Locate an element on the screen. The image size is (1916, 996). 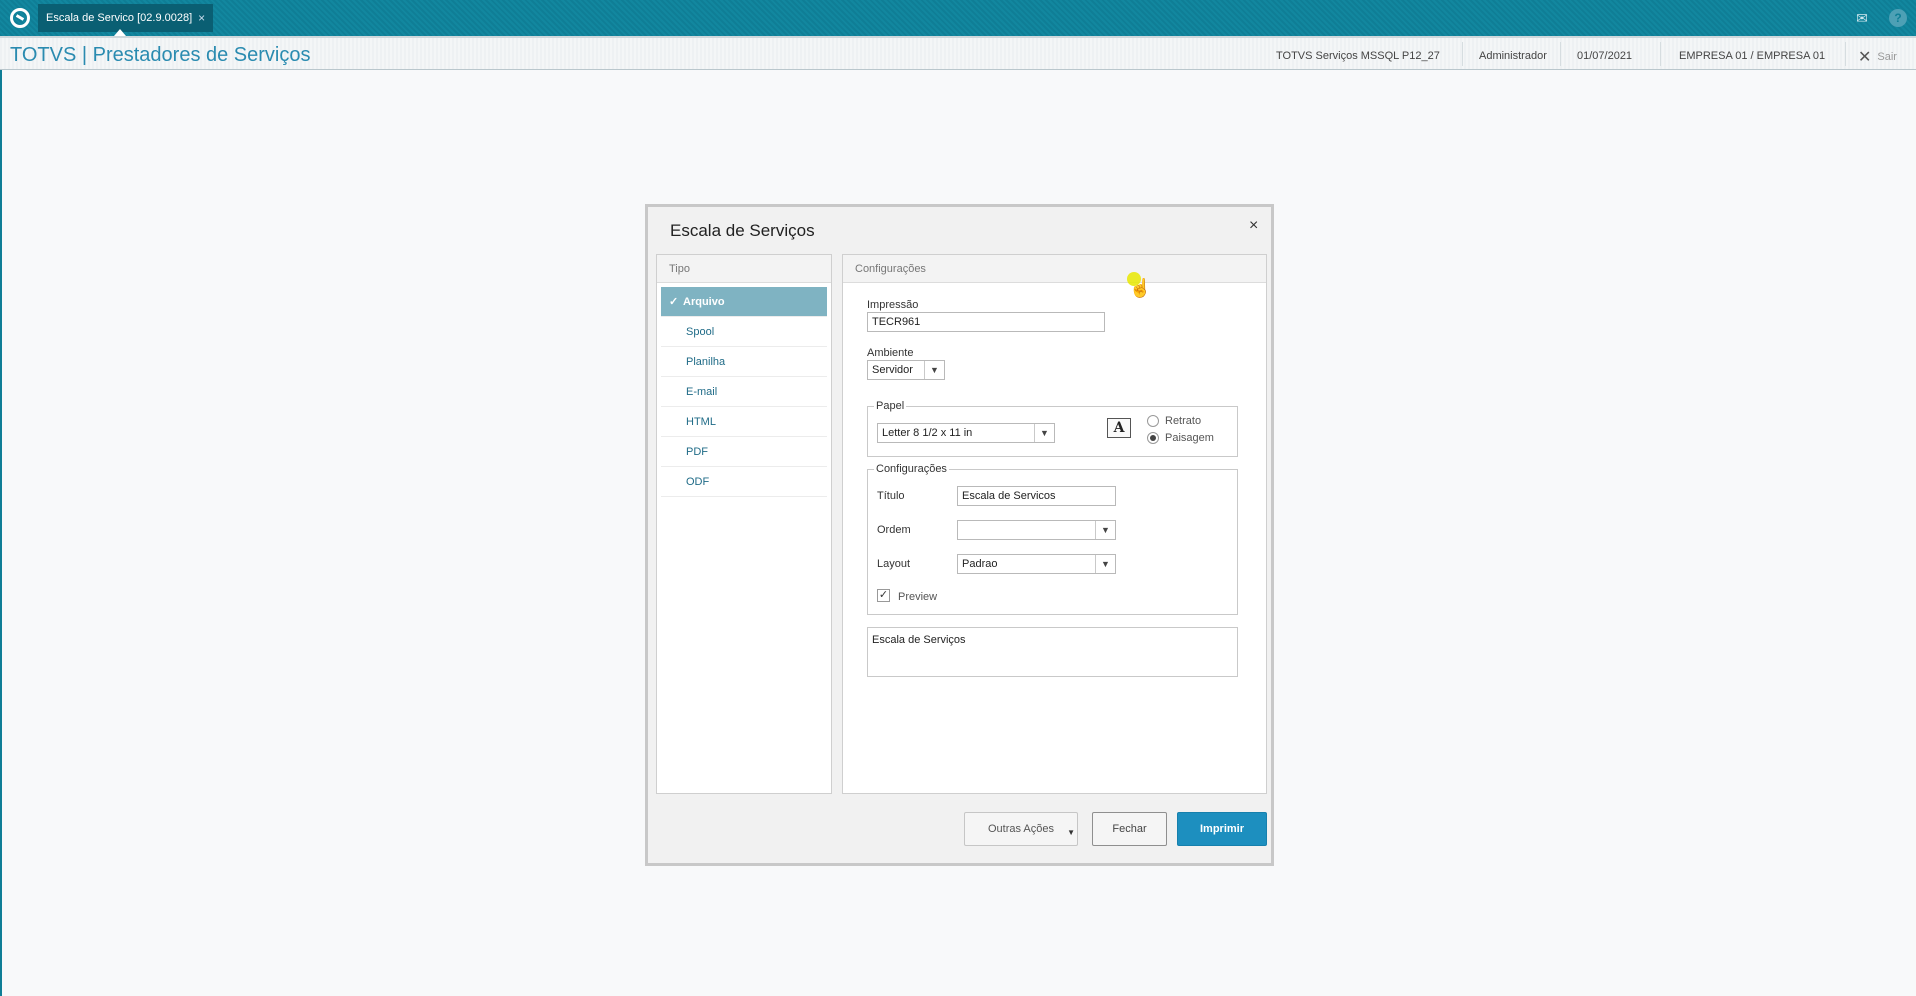
outras-acoes-label: Outras Ações is located at coordinates (1021, 829).